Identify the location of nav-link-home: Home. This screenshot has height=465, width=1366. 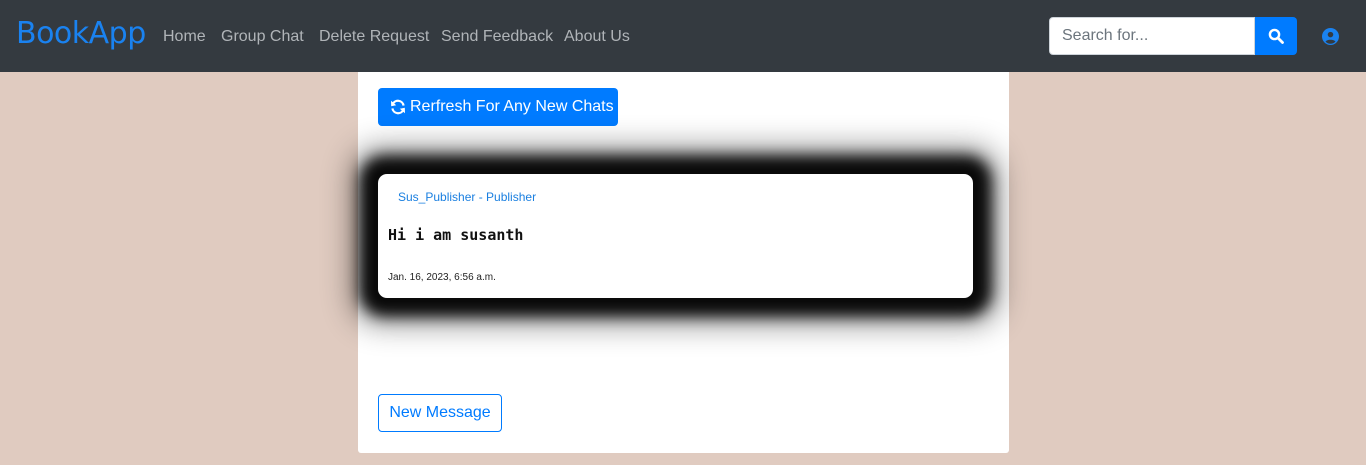
(184, 37).